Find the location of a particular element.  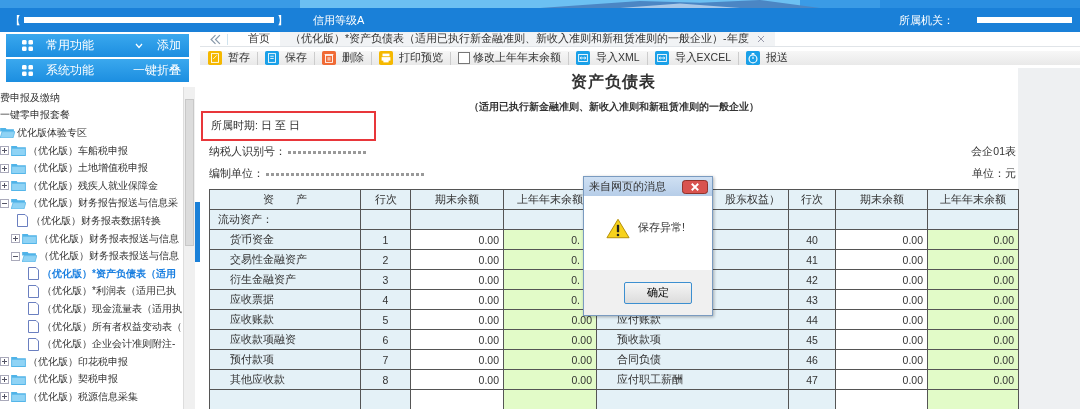

table-cell: 应收账款 is located at coordinates (285, 319).